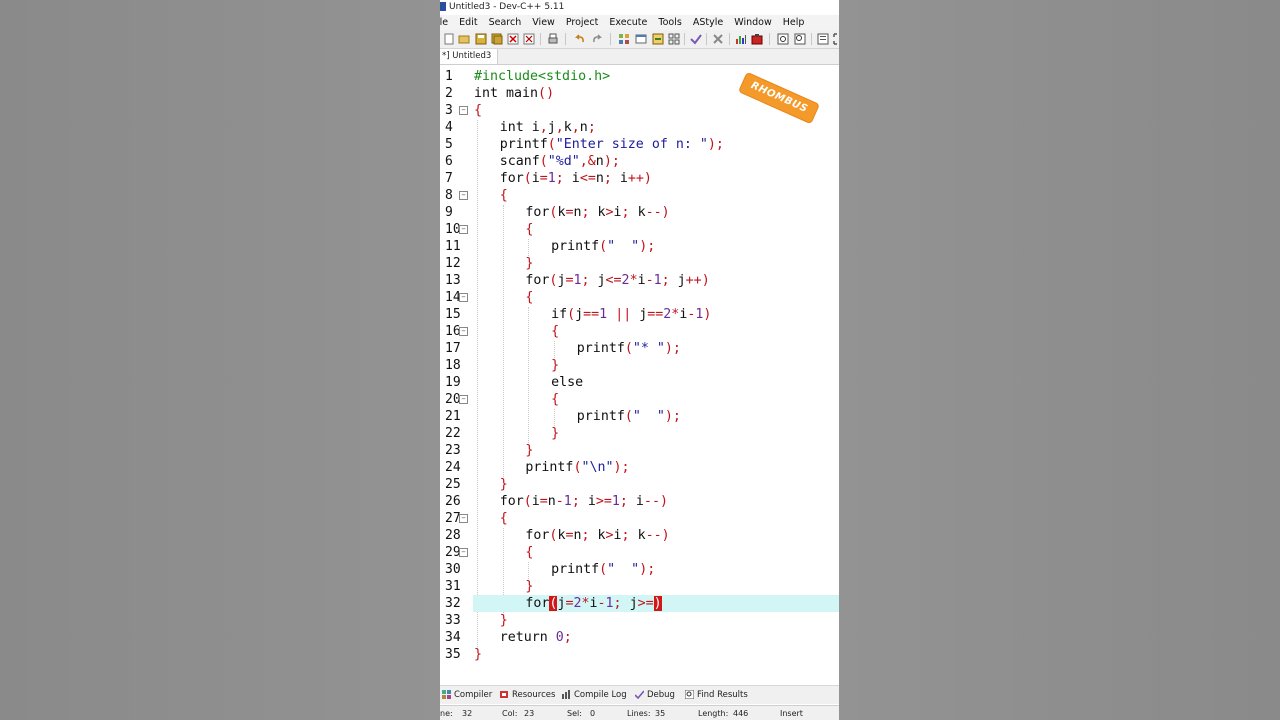 The width and height of the screenshot is (1280, 720). I want to click on code-line: 4 int i,j,k,n;, so click(639, 127).